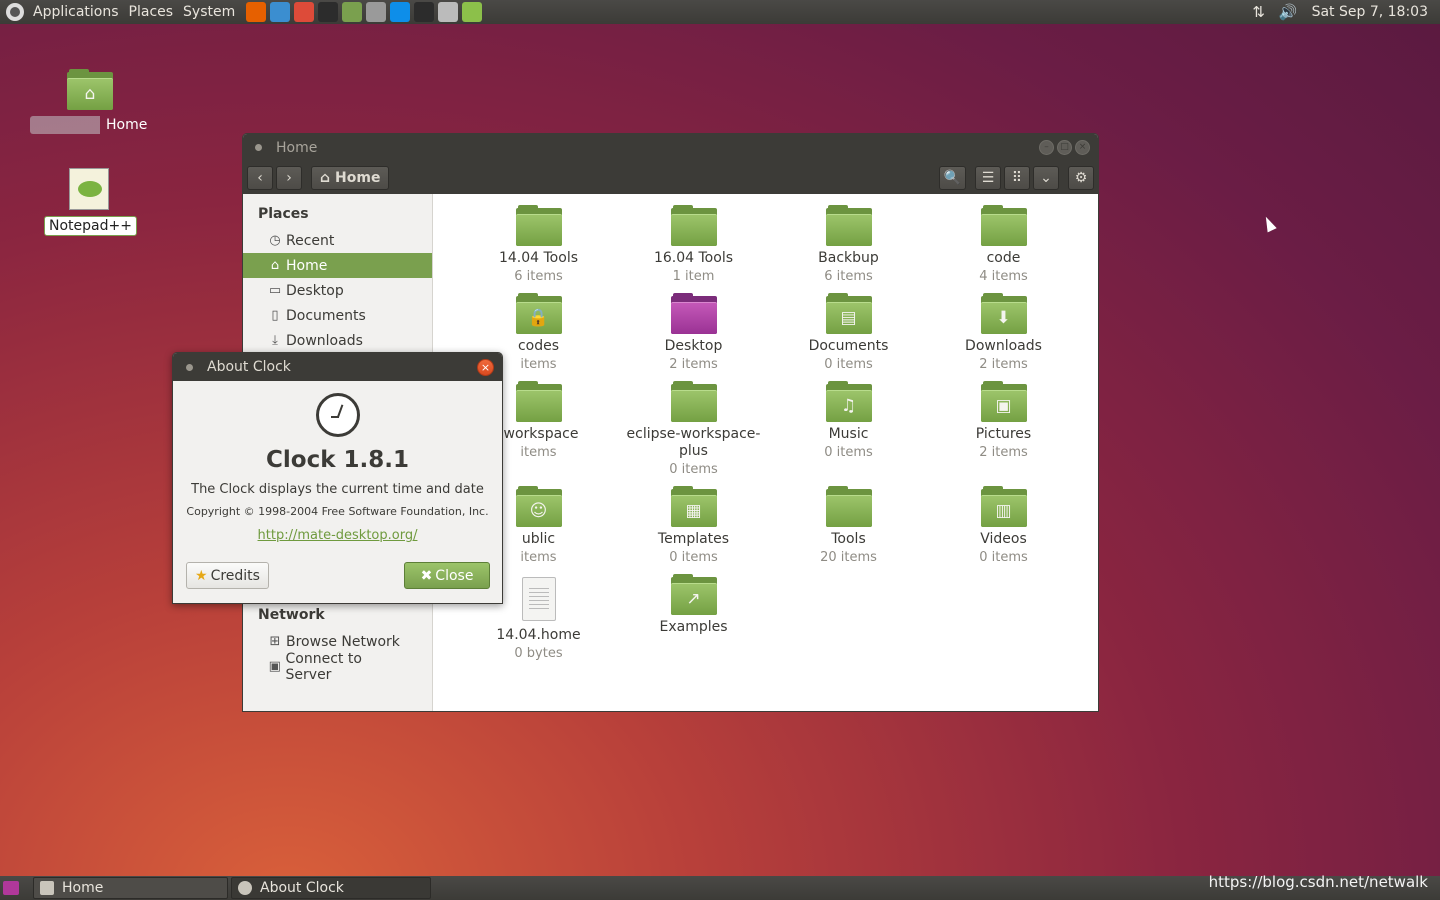 The image size is (1440, 900). I want to click on item-meta: 2 items, so click(693, 364).